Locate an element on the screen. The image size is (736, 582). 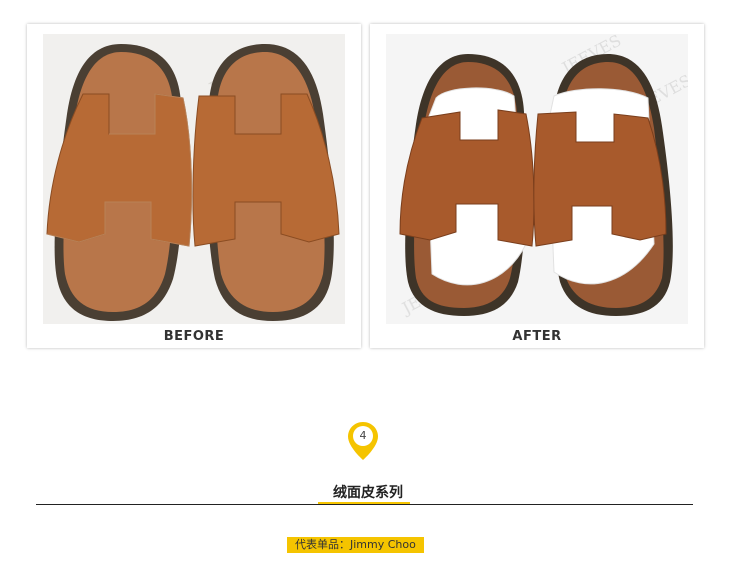
section-title: 绒面皮系列 is located at coordinates (368, 493).